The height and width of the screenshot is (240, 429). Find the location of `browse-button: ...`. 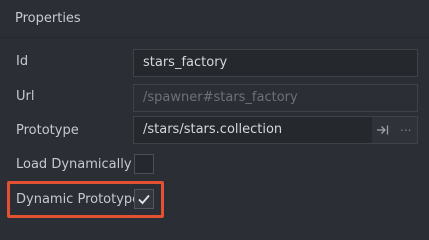

browse-button: ... is located at coordinates (406, 130).